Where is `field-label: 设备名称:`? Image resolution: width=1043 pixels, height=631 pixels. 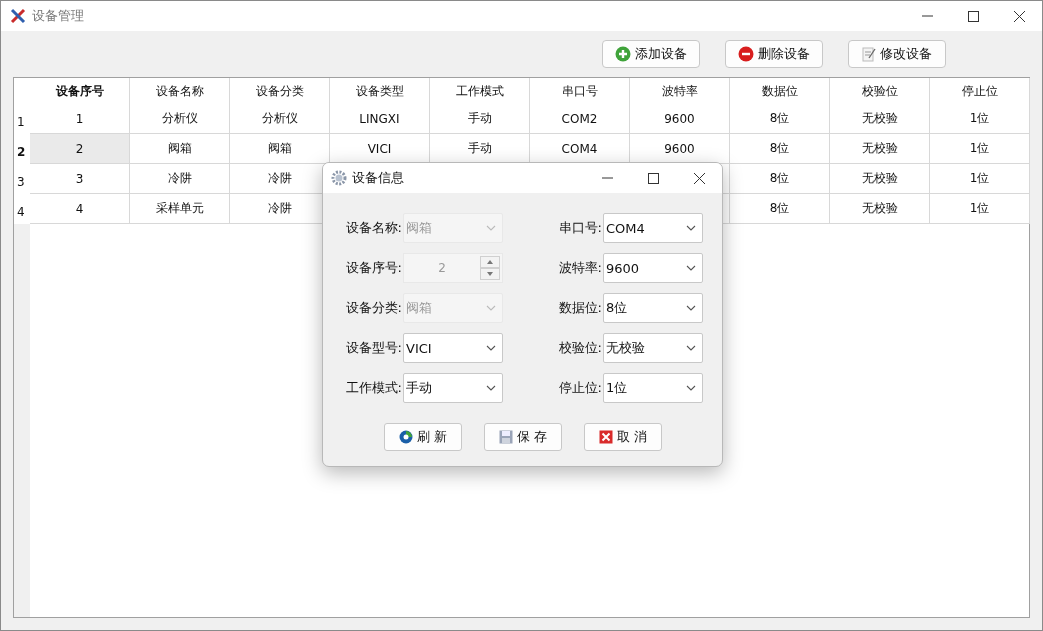
field-label: 设备名称: is located at coordinates (373, 228).